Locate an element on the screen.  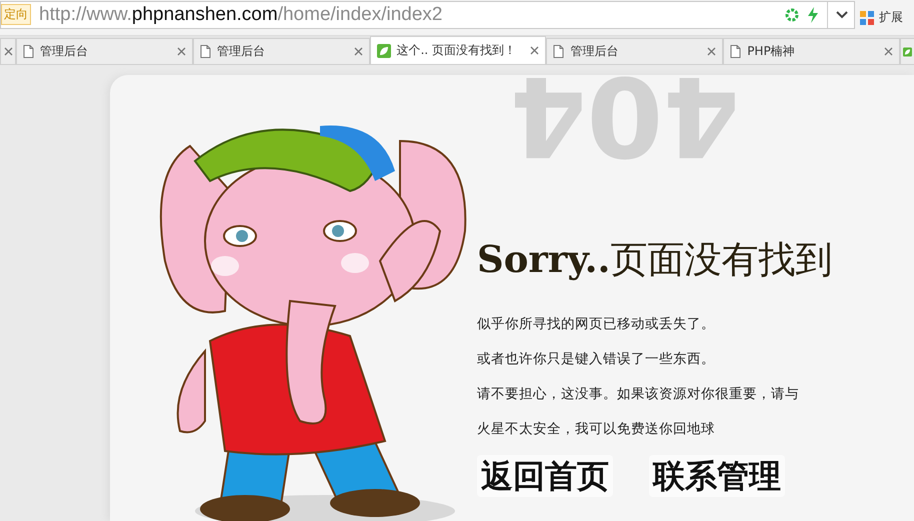
url-text: http://www.phpnanshen.com/home/index/index2 is located at coordinates (241, 15).